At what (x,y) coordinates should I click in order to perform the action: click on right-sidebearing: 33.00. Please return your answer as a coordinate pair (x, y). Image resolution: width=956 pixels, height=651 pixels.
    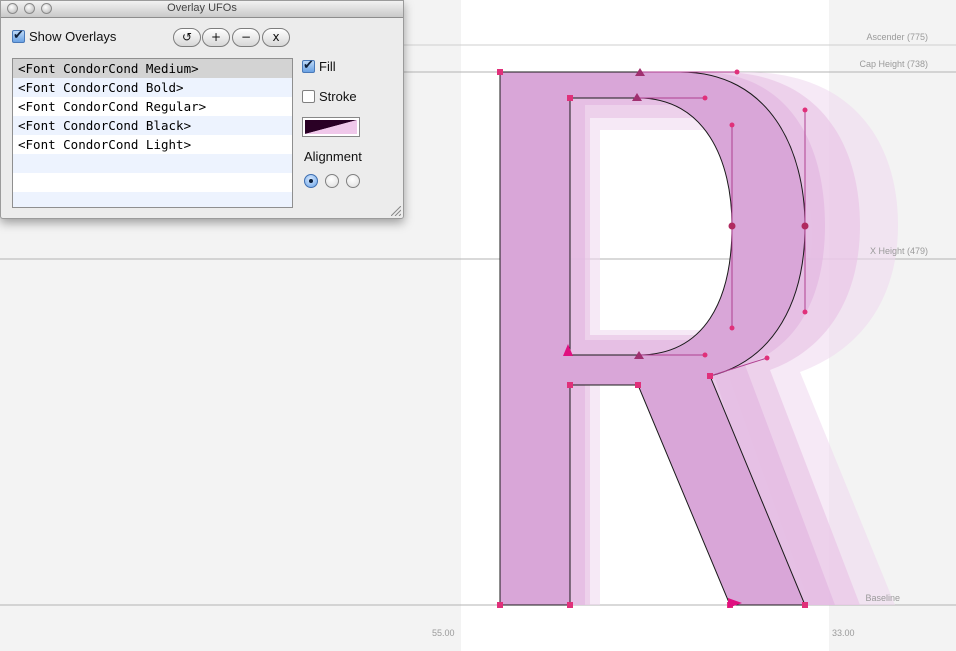
    Looking at the image, I should click on (843, 633).